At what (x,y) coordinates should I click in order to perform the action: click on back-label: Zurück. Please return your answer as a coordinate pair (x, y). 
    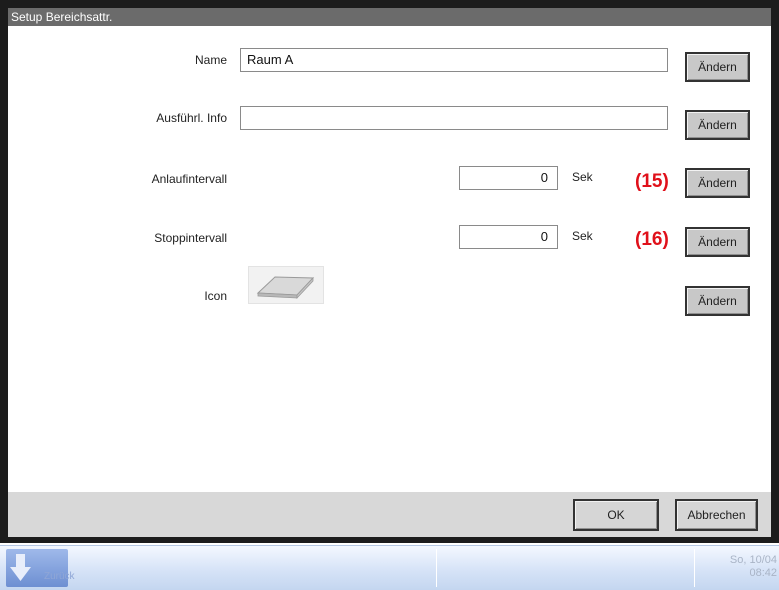
    Looking at the image, I should click on (59, 576).